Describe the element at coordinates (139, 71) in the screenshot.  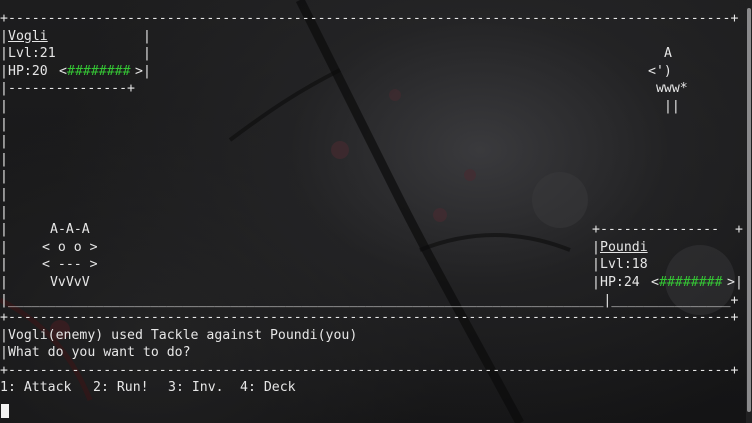
I see `enemy-hp-bar-close: >` at that location.